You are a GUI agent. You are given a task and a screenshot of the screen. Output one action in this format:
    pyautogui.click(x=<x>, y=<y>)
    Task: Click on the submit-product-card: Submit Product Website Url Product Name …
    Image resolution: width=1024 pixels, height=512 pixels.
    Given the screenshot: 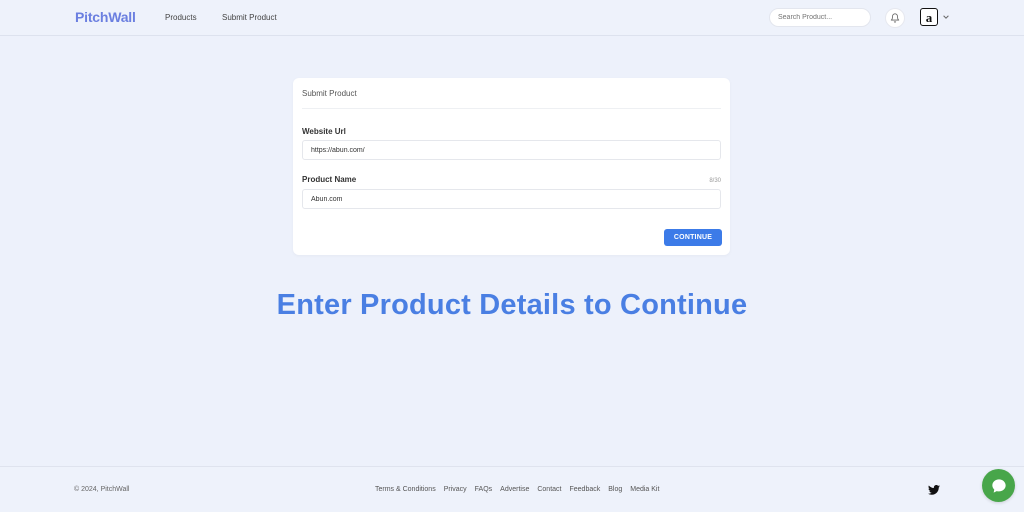 What is the action you would take?
    pyautogui.click(x=511, y=166)
    